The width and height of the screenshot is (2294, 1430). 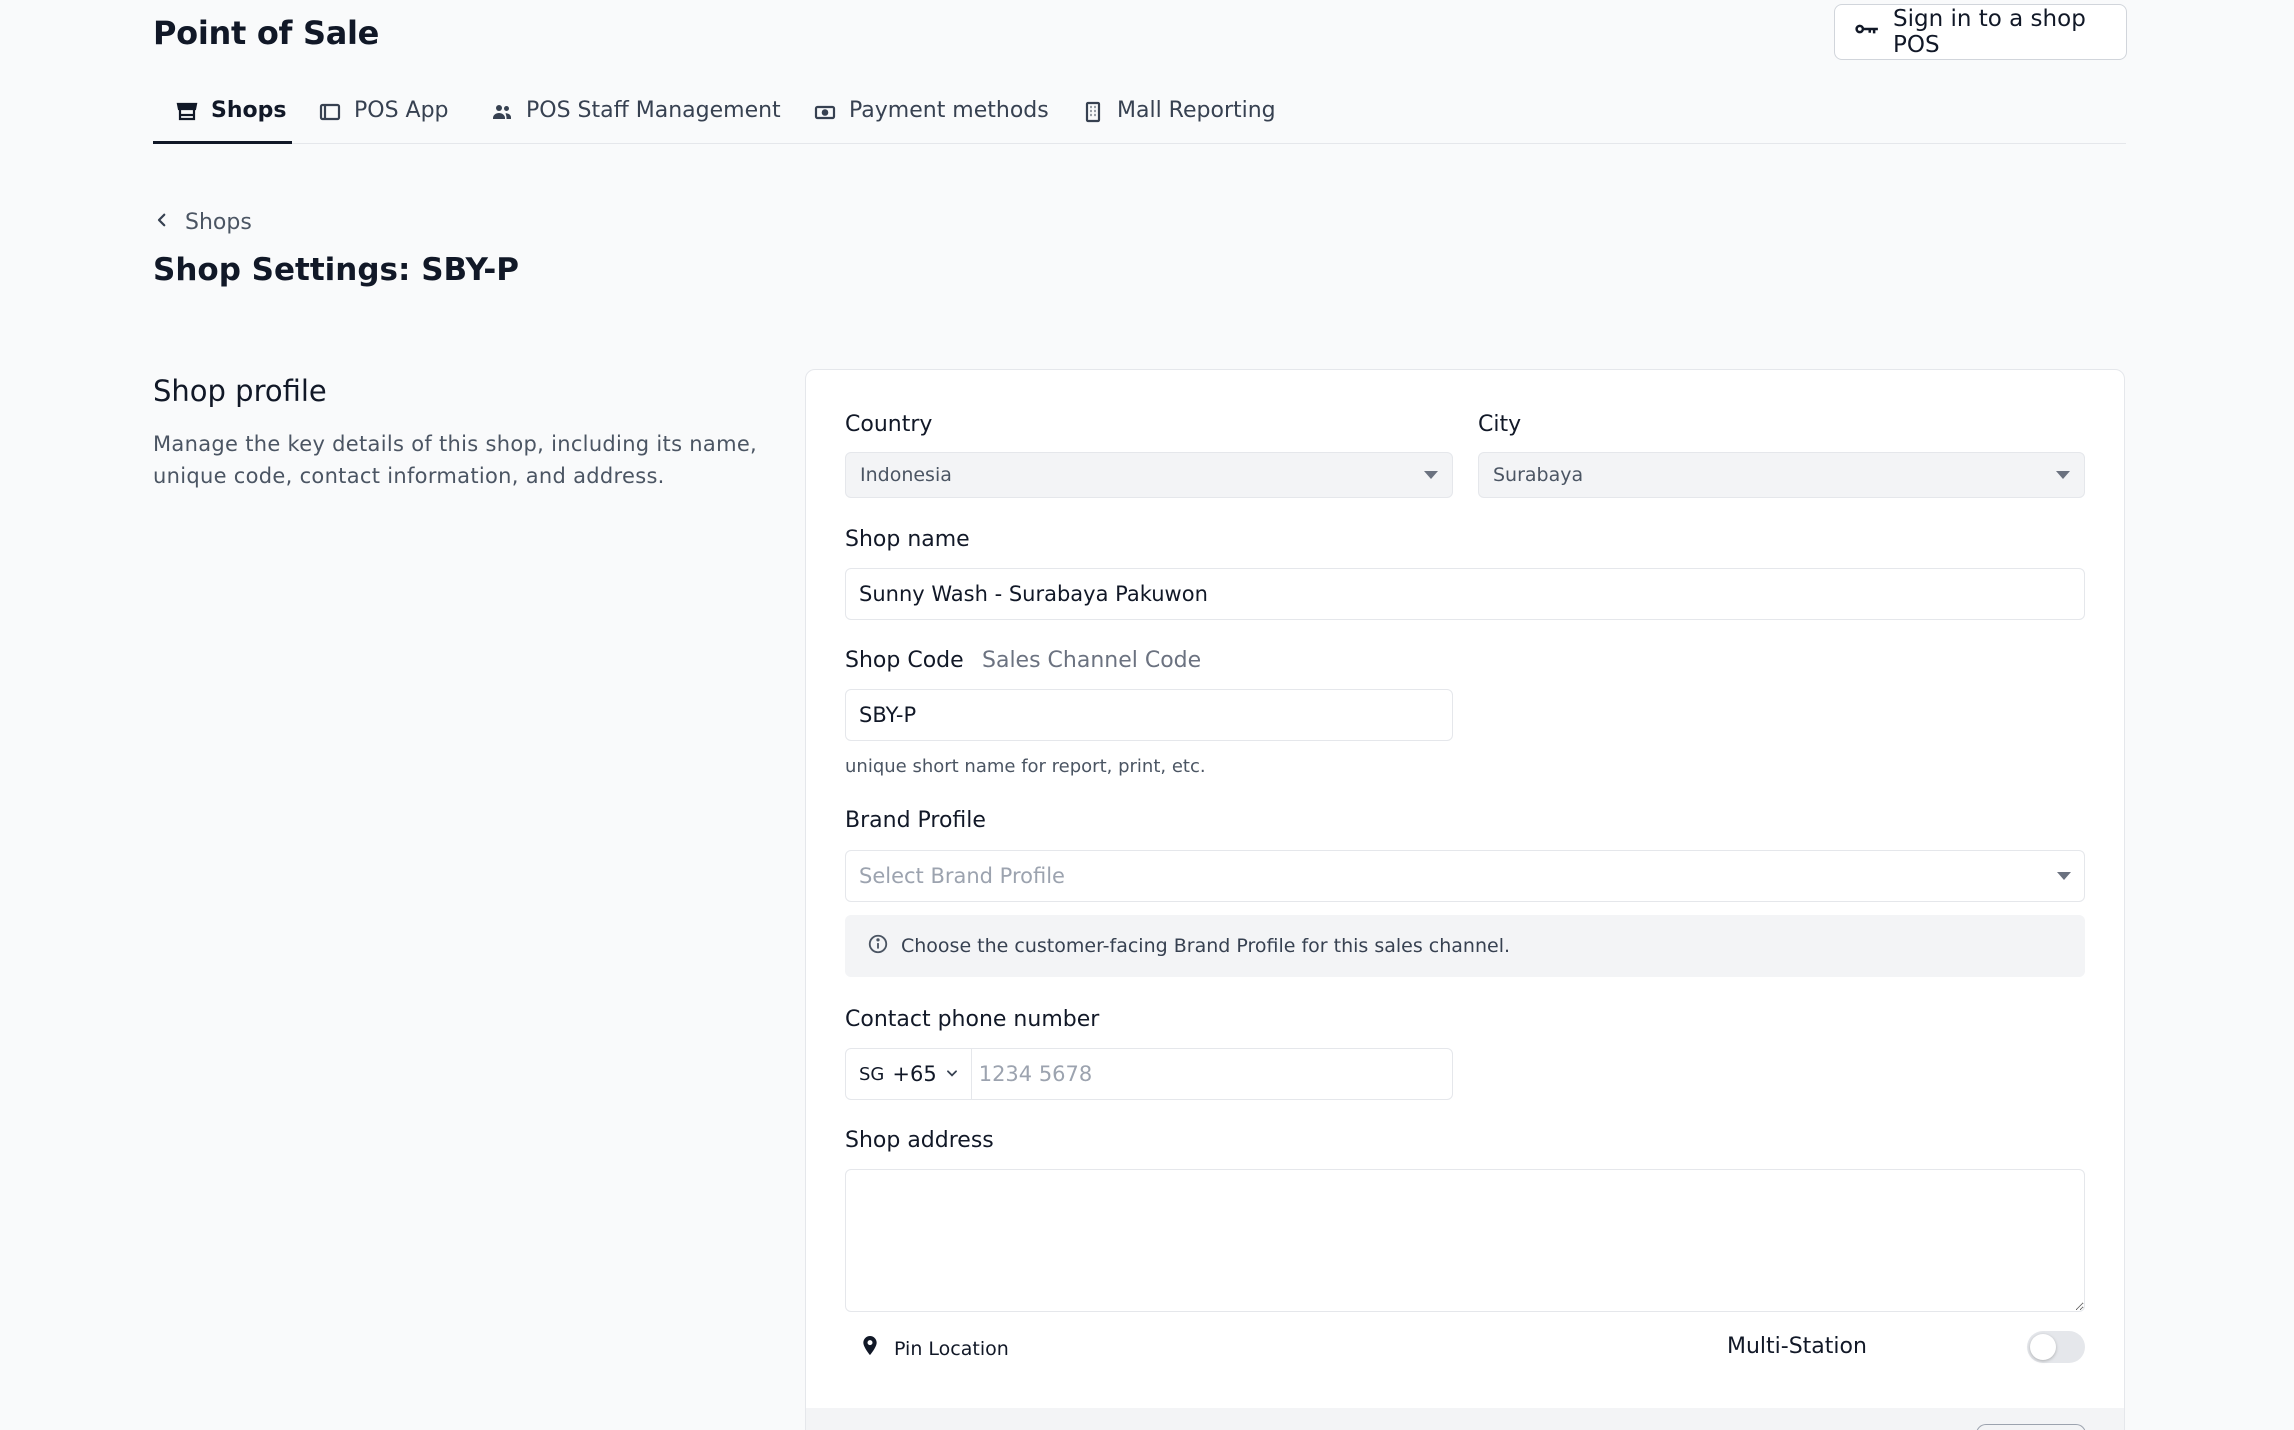 I want to click on tab-label: Shops, so click(x=249, y=110).